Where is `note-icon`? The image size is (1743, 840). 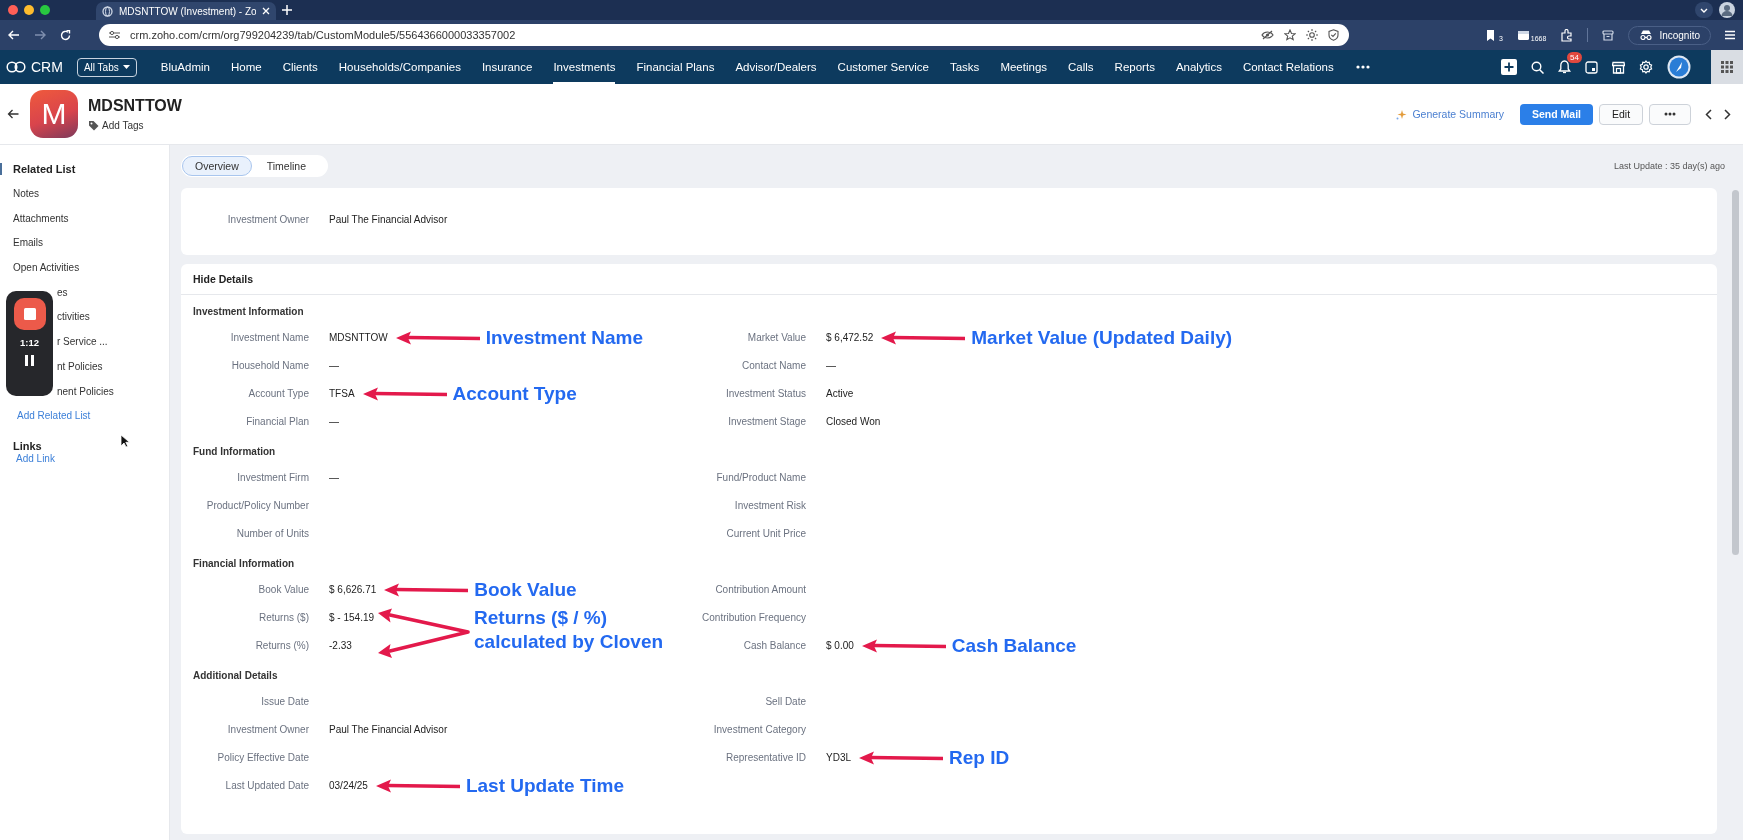
note-icon is located at coordinates (1591, 67).